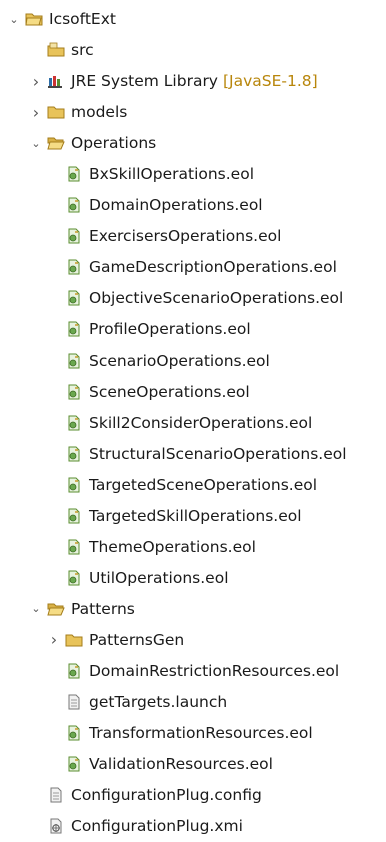 The height and width of the screenshot is (842, 386). I want to click on tree-item-profileoperations-eol: ProfileOperations.eol, so click(148, 329).